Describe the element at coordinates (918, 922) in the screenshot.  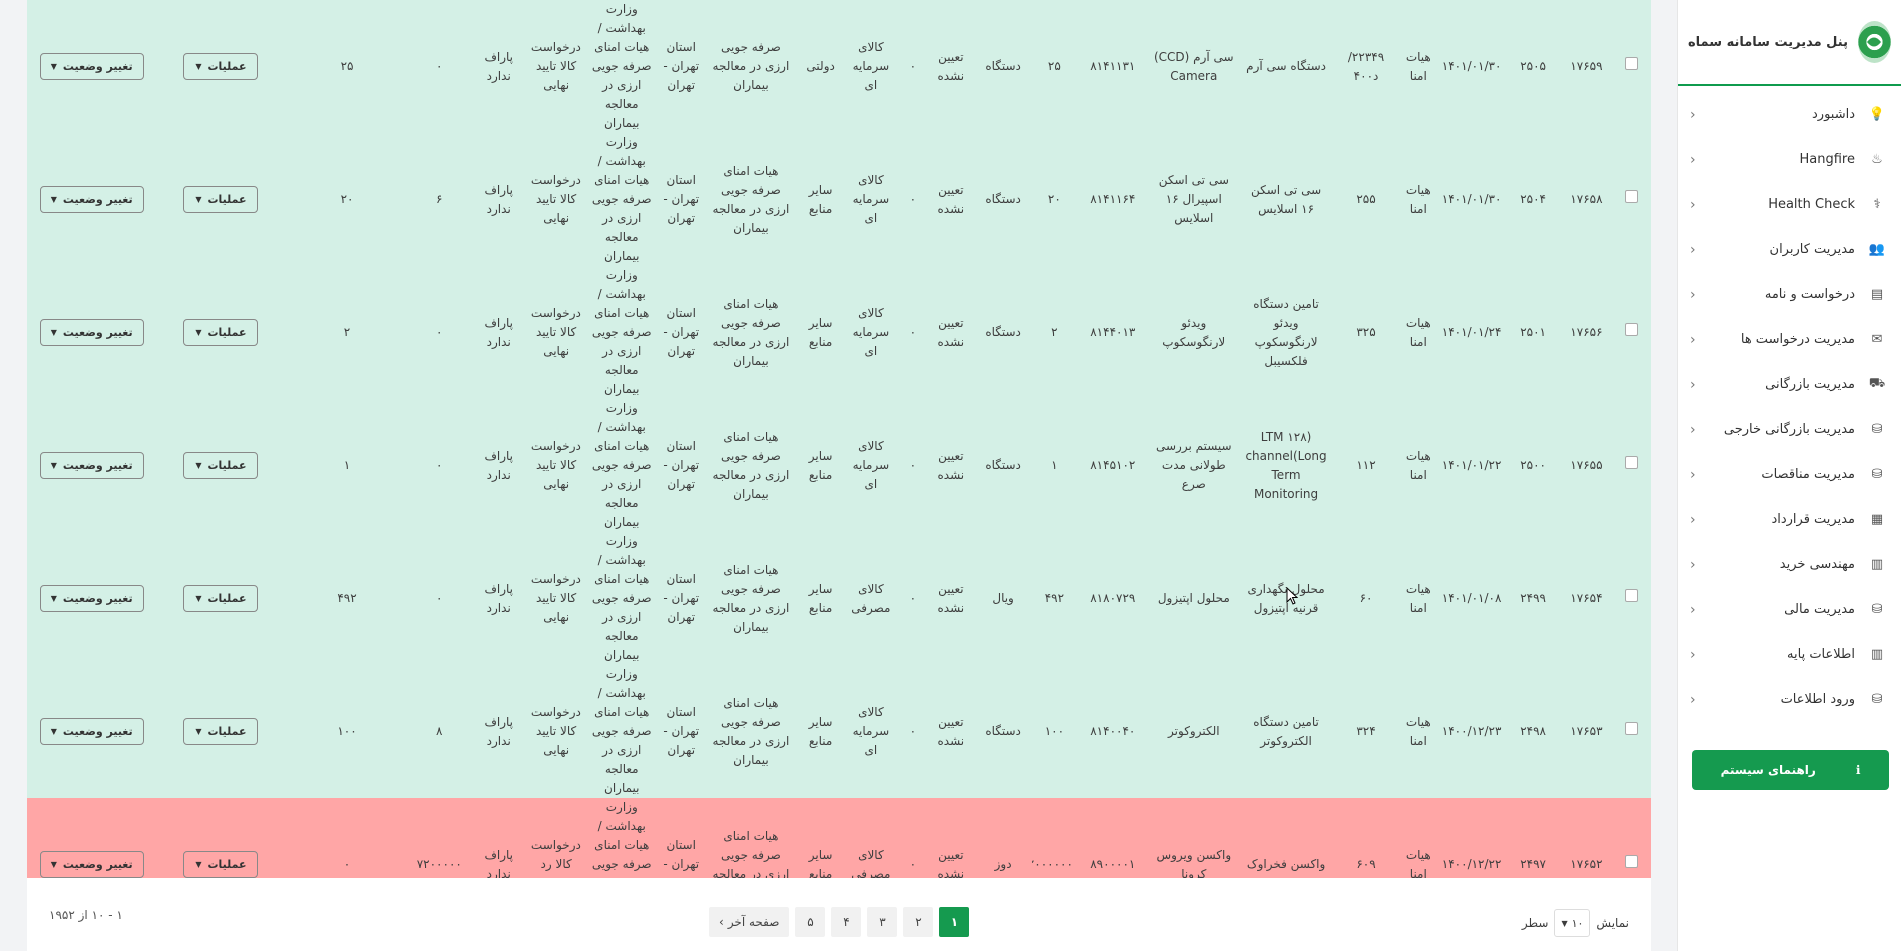
I see `page-2-button: ۲` at that location.